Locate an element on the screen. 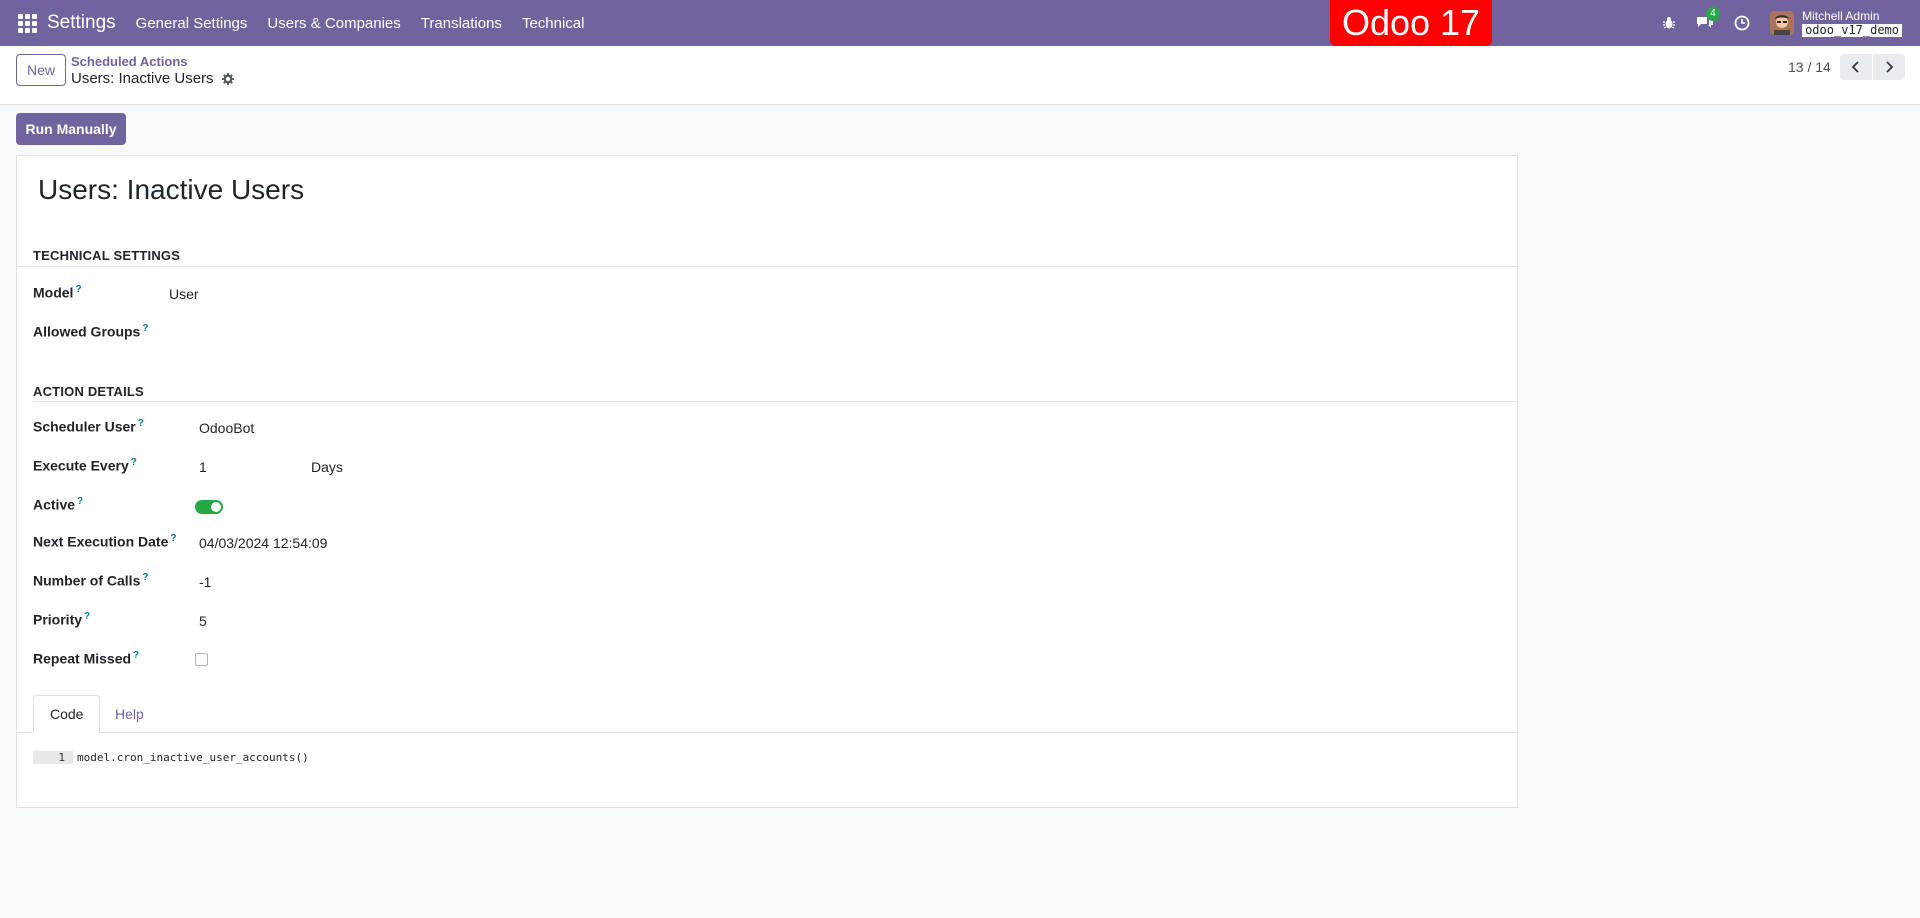 Image resolution: width=1920 pixels, height=918 pixels. execute-every-label: Execute Every? is located at coordinates (85, 465).